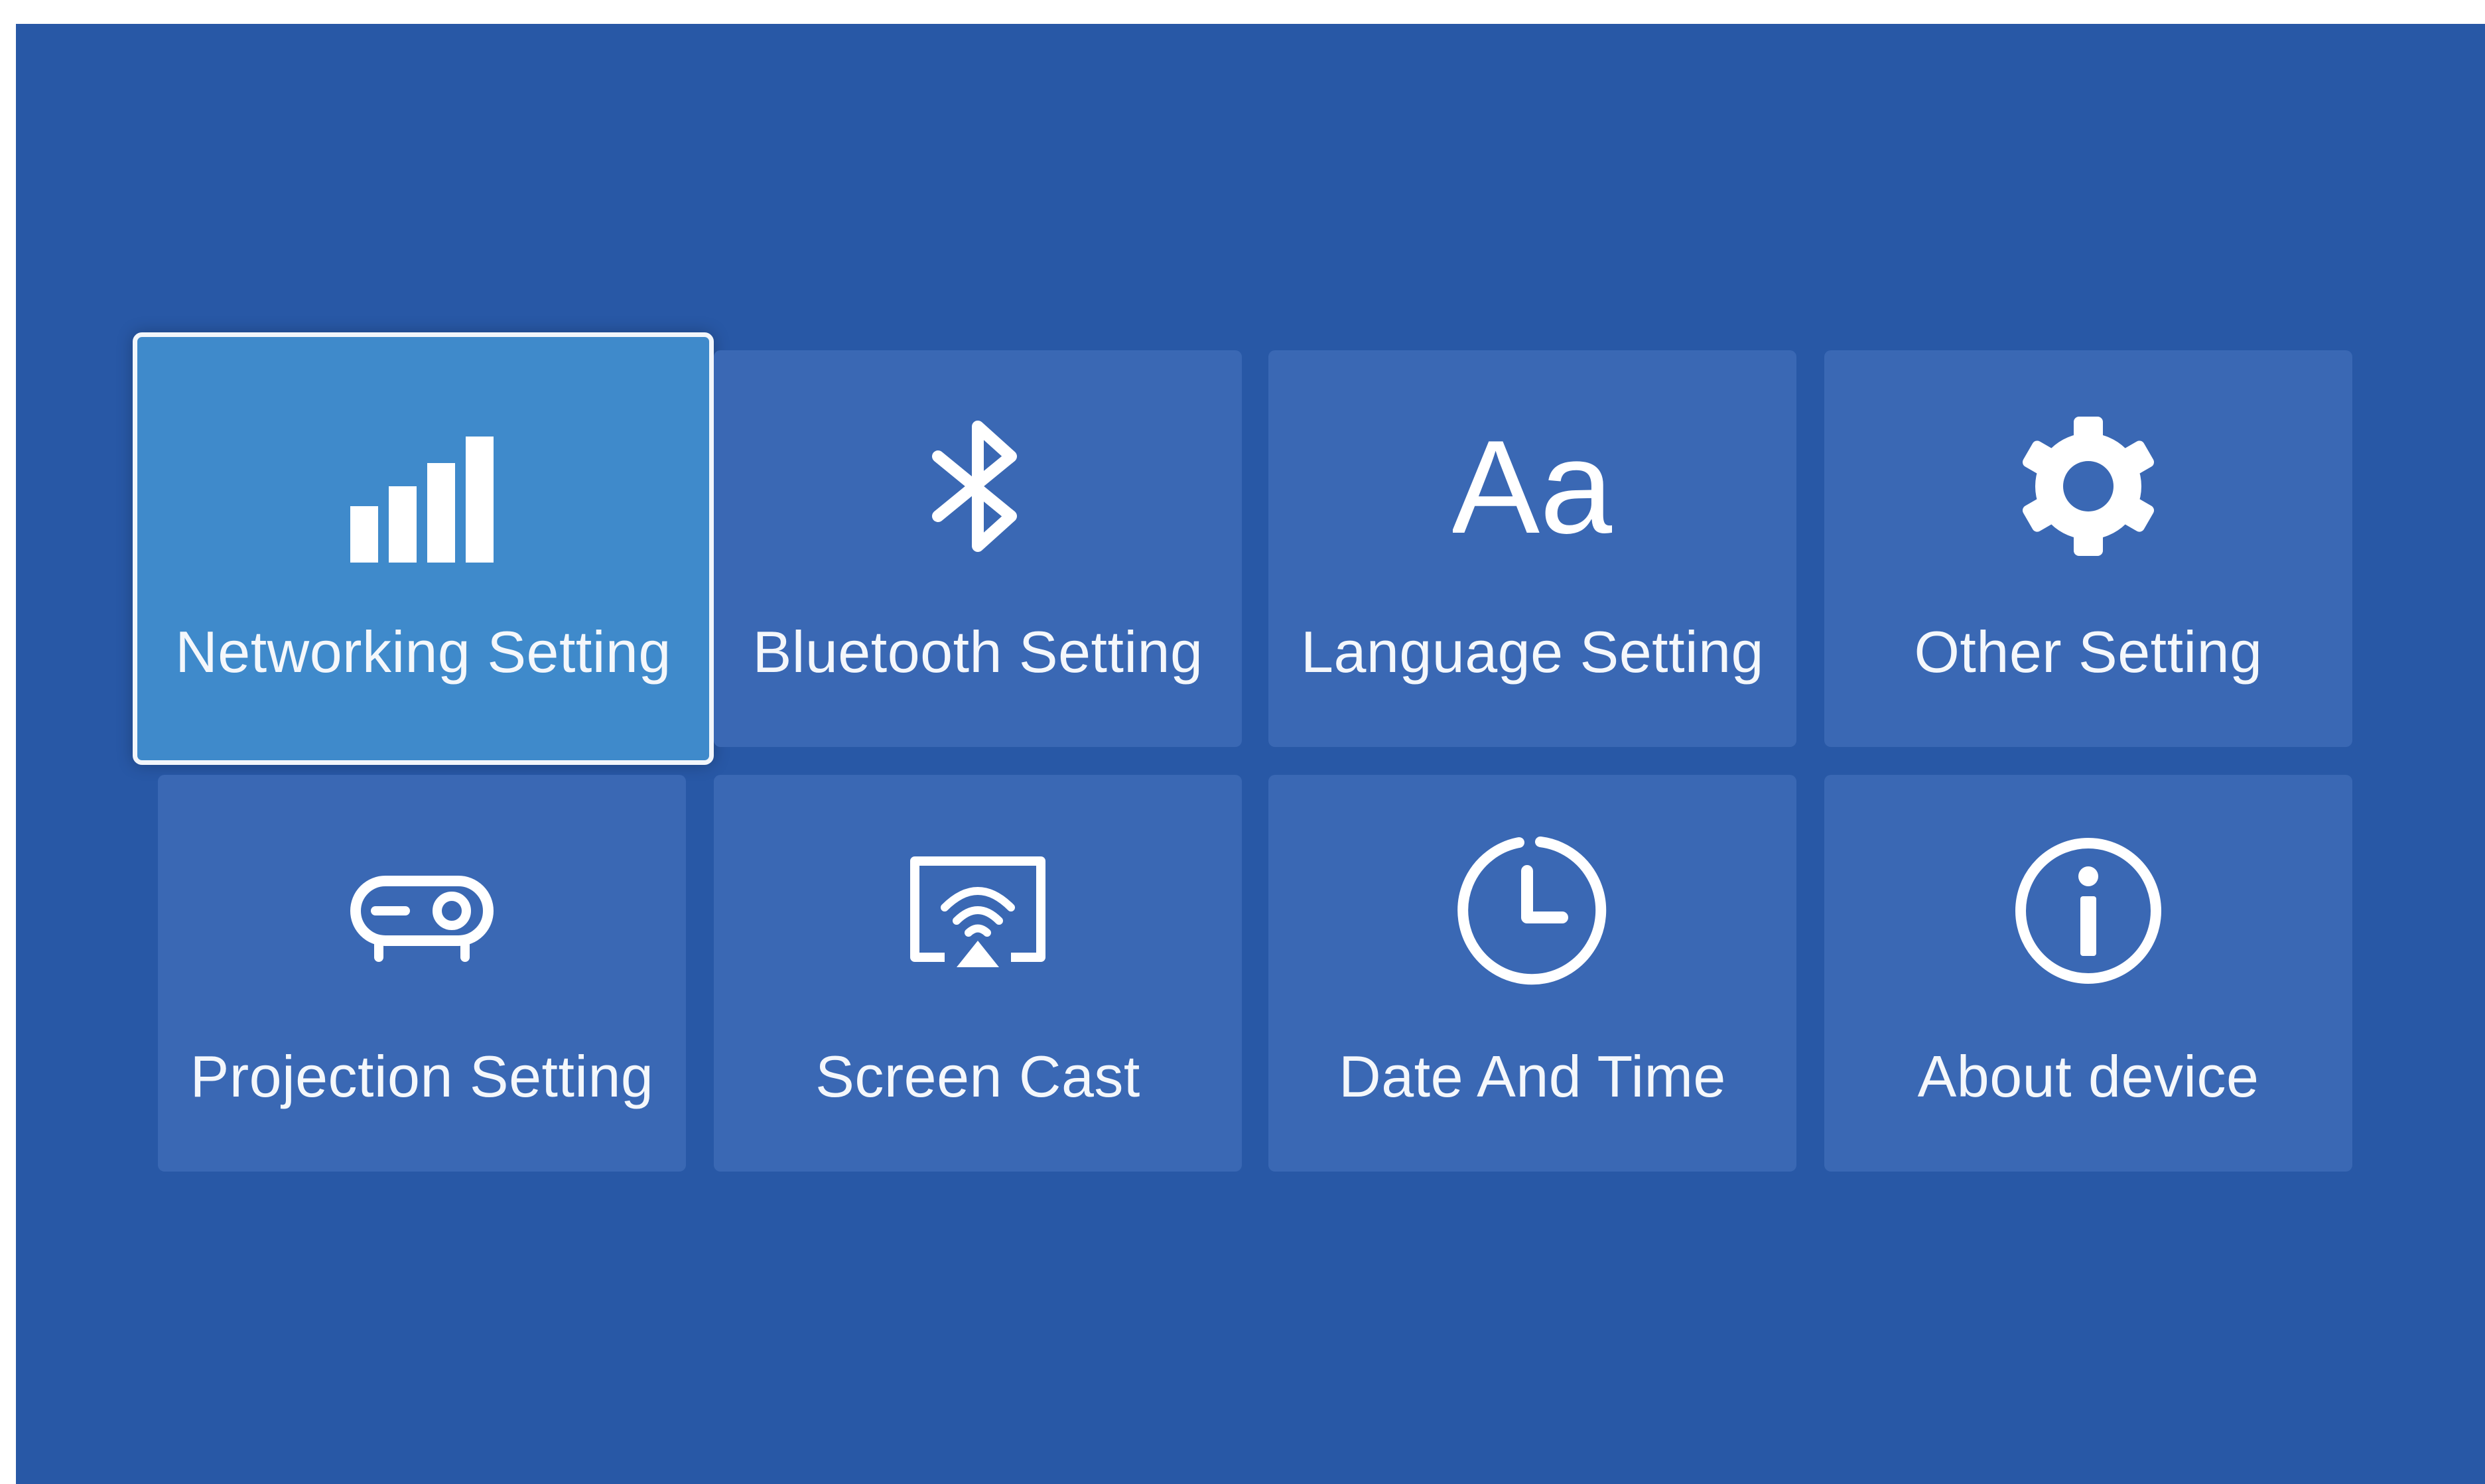 The width and height of the screenshot is (2485, 1484). I want to click on tile-bluetooth-setting: Bluetooth Setting, so click(978, 548).